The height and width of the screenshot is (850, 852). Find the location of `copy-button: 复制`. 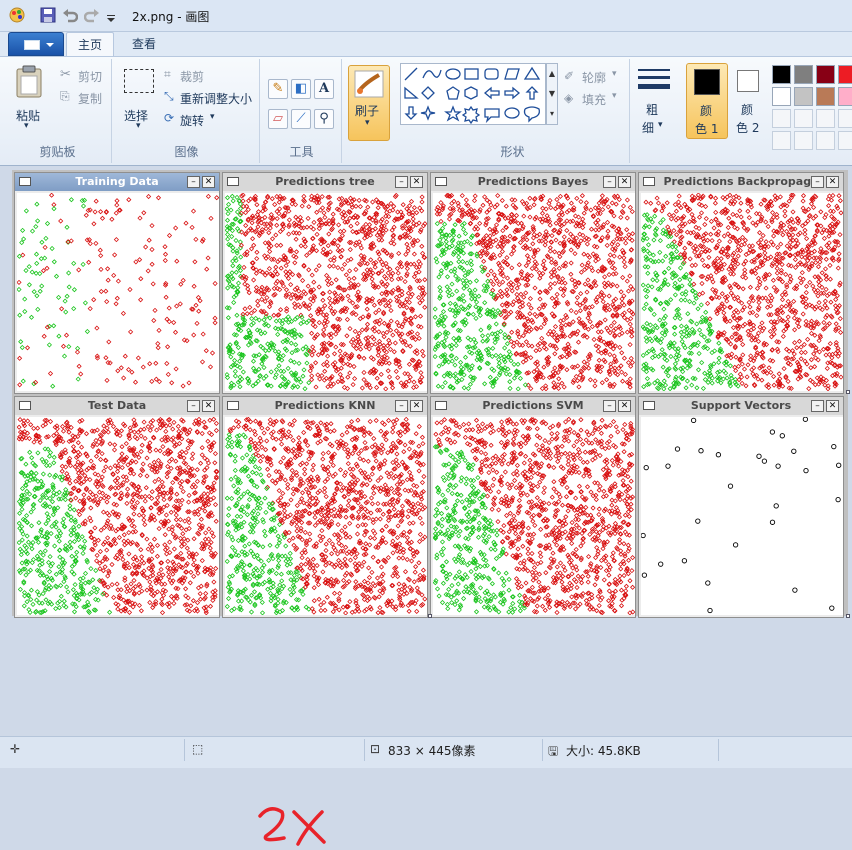

copy-button: 复制 is located at coordinates (90, 98).